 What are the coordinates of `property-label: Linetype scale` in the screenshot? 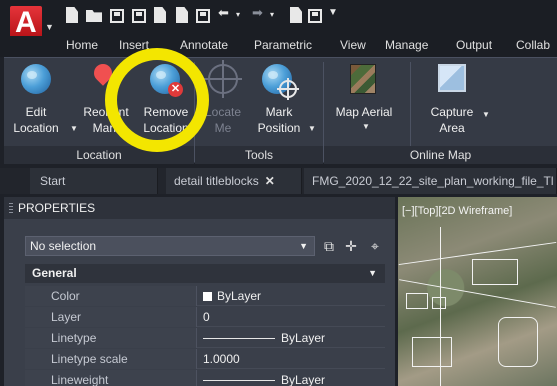 It's located at (111, 359).